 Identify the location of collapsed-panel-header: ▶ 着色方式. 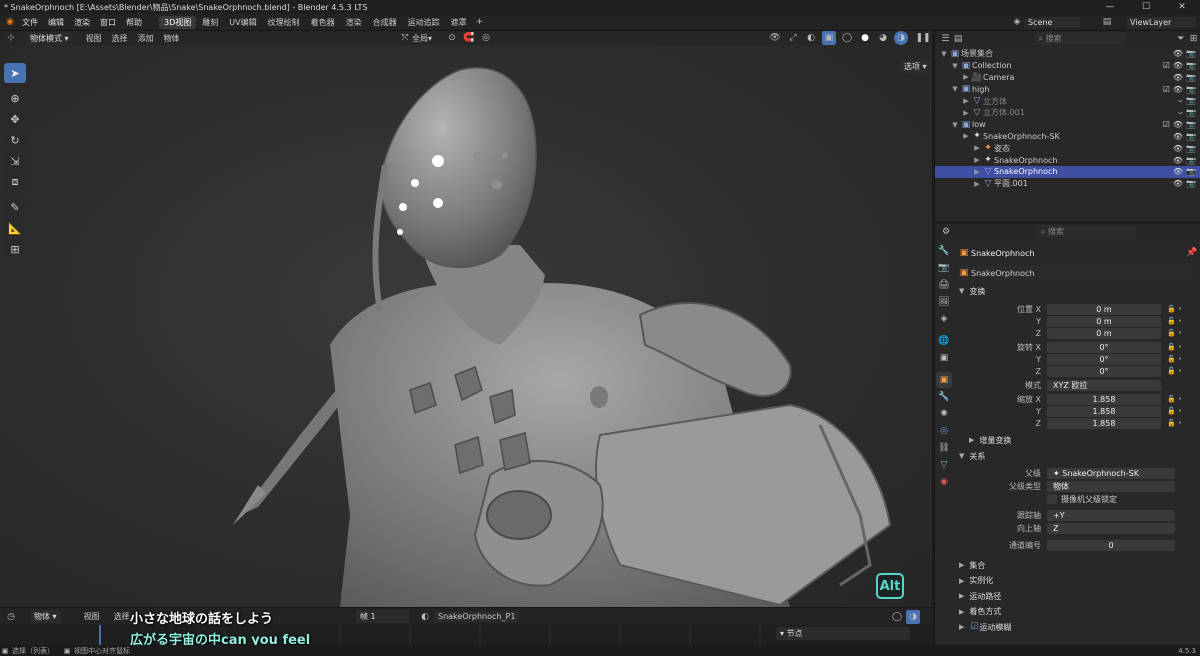
(980, 612).